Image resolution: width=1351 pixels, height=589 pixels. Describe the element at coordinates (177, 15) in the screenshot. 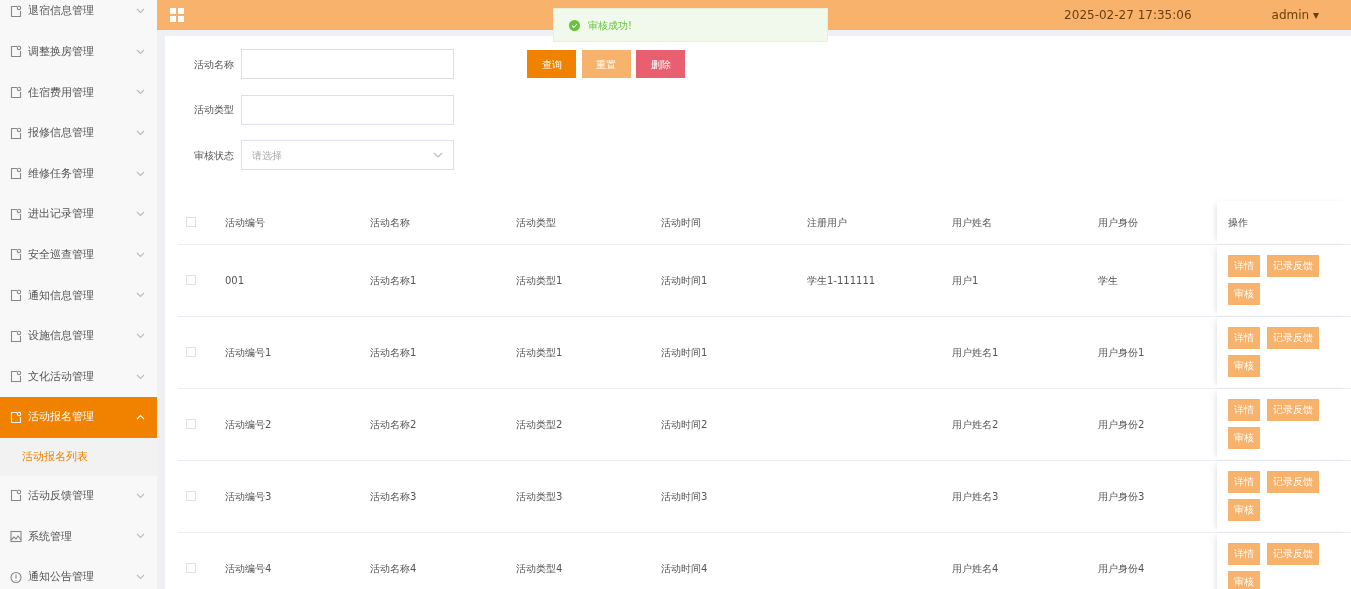

I see `grid-menu-icon` at that location.